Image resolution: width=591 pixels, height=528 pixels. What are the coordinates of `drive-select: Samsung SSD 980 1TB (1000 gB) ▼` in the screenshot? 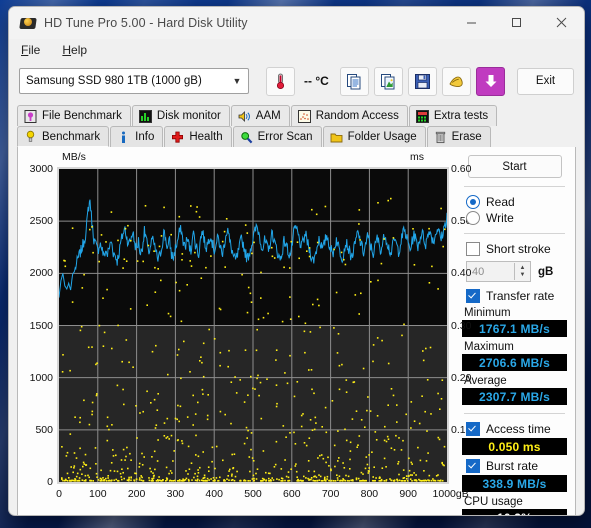 It's located at (134, 81).